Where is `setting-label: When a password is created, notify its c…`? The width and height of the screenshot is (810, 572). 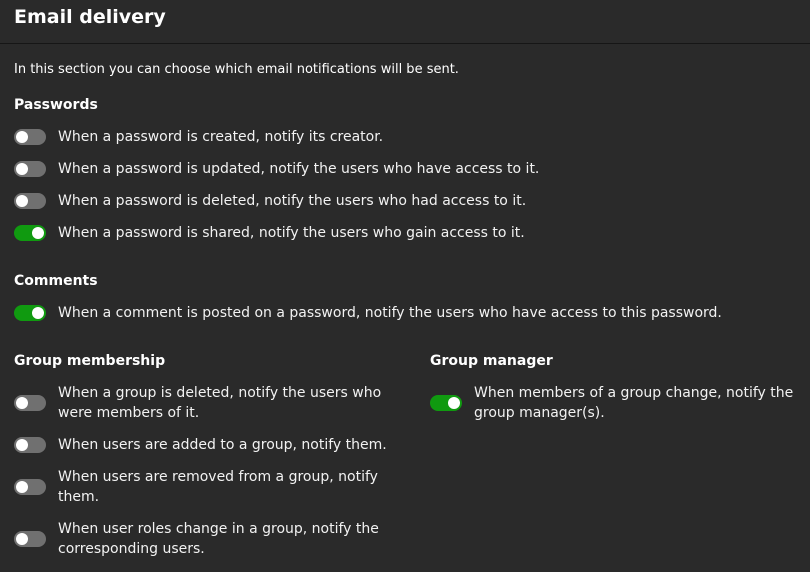 setting-label: When a password is created, notify its c… is located at coordinates (221, 137).